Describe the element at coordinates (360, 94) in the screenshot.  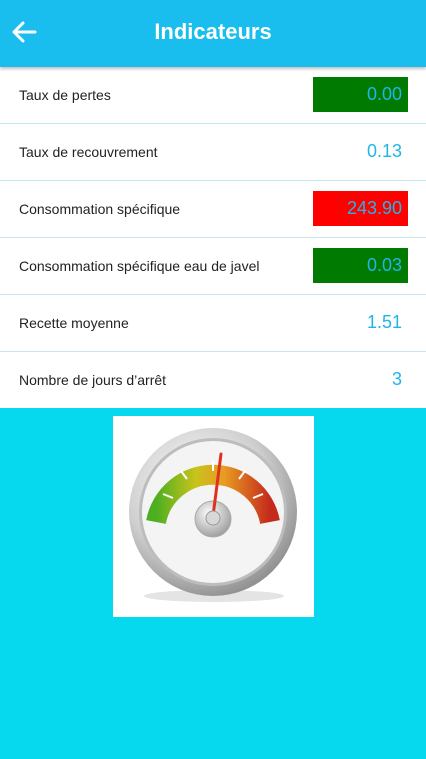
I see `indicator-value: 0.00` at that location.